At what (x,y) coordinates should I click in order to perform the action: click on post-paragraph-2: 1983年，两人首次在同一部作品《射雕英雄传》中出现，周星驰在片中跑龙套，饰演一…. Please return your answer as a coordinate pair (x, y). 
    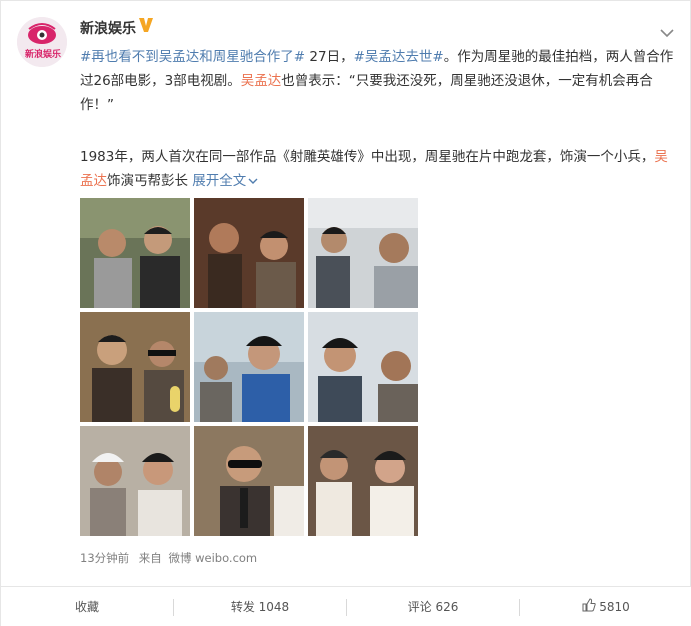
    Looking at the image, I should click on (379, 169).